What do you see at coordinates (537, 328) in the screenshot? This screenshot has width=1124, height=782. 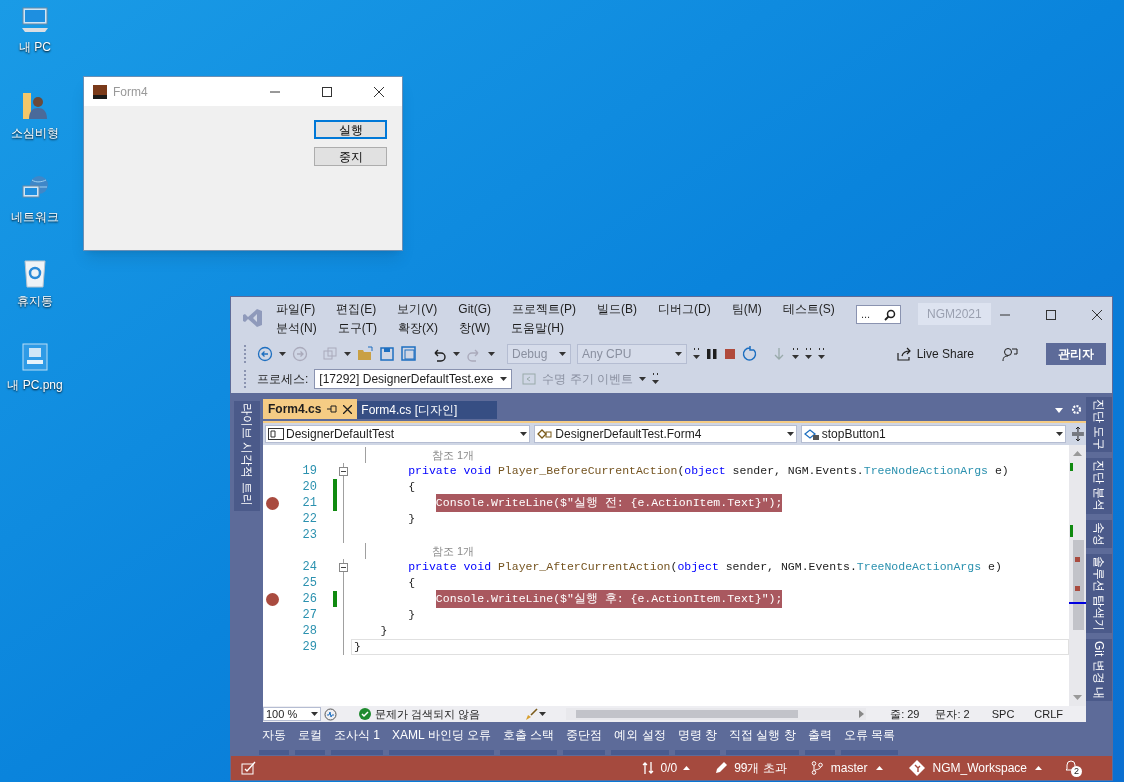 I see `menu-item: 도움말(H)` at bounding box center [537, 328].